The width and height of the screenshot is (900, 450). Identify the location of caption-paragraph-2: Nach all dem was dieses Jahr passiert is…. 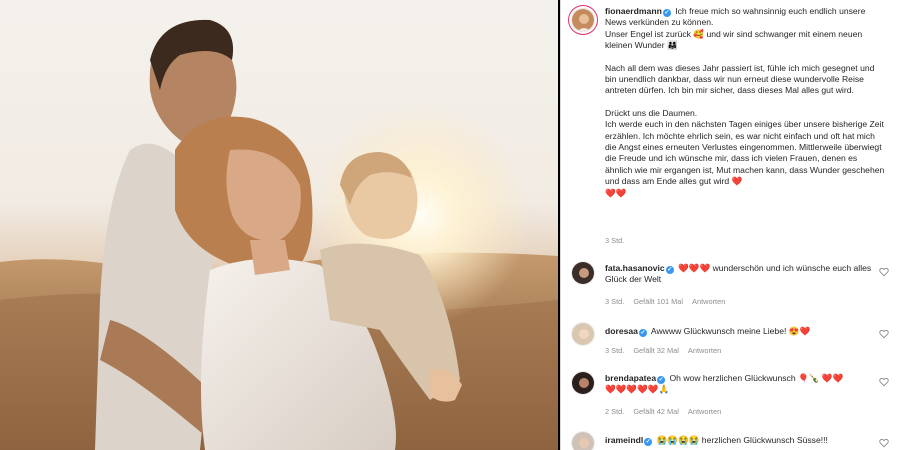
(740, 79).